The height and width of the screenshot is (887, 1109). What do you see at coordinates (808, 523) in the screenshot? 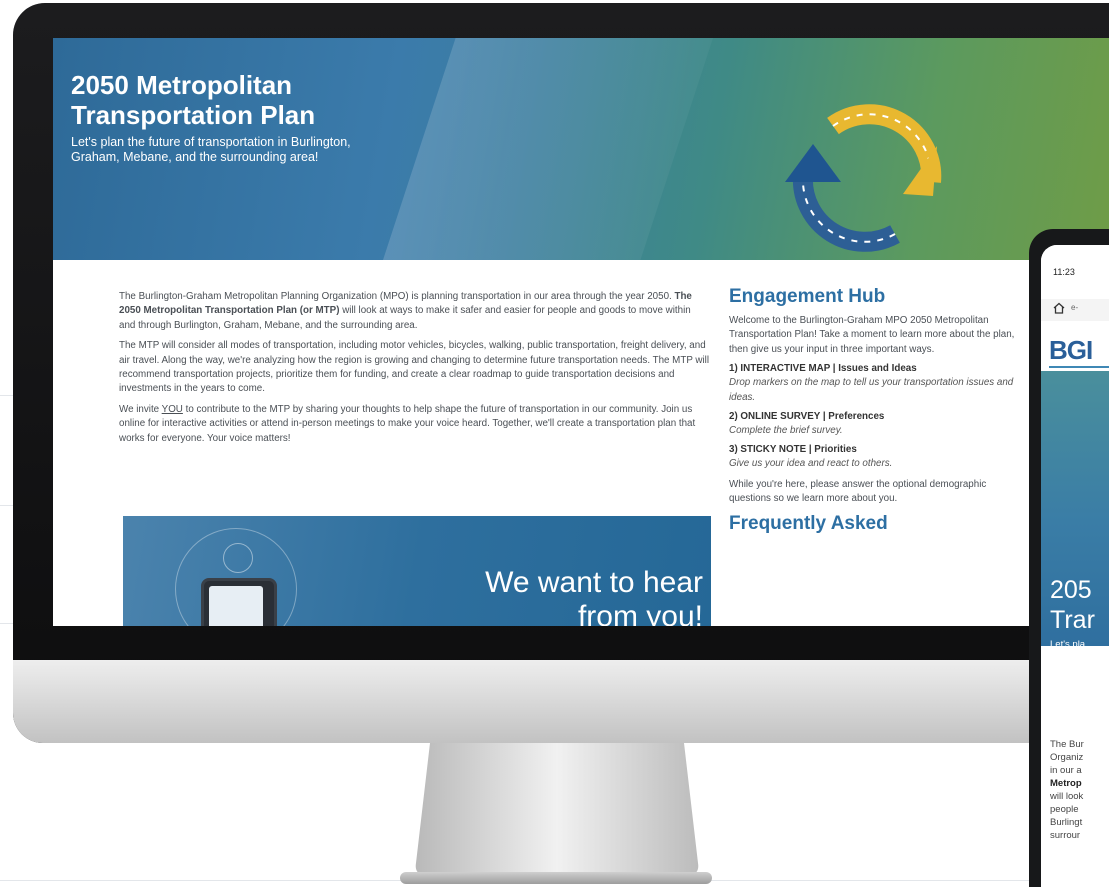
I see `faq-heading: Frequently Asked` at bounding box center [808, 523].